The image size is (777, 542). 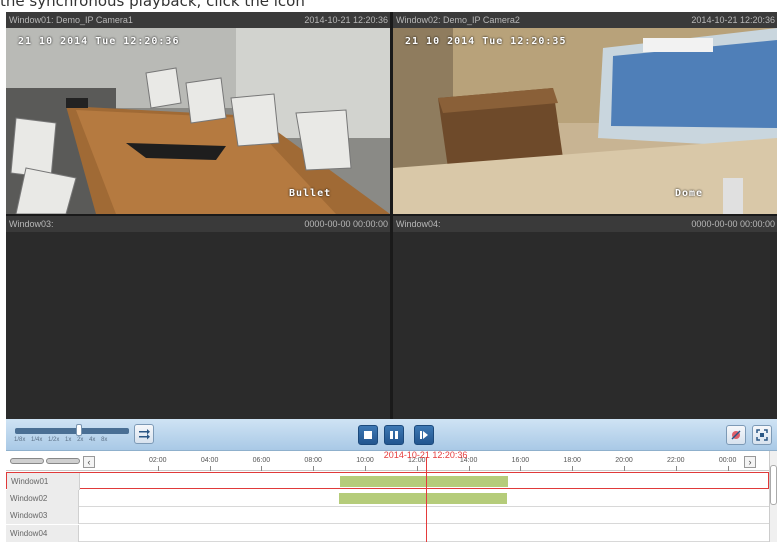 What do you see at coordinates (313, 460) in the screenshot?
I see `tick-label: 08:00` at bounding box center [313, 460].